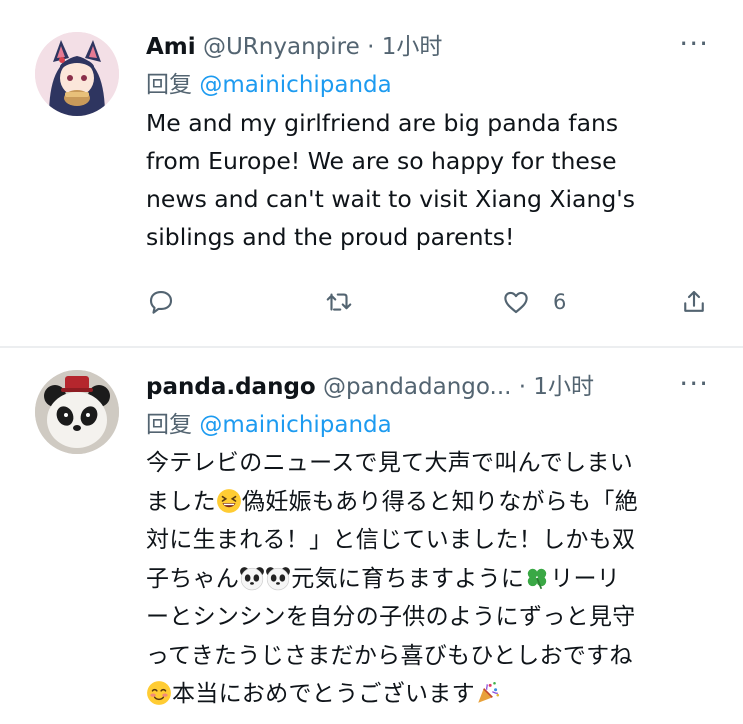 Image resolution: width=743 pixels, height=724 pixels. I want to click on tweet-text-segment: 元気に育ちますように, so click(408, 578).